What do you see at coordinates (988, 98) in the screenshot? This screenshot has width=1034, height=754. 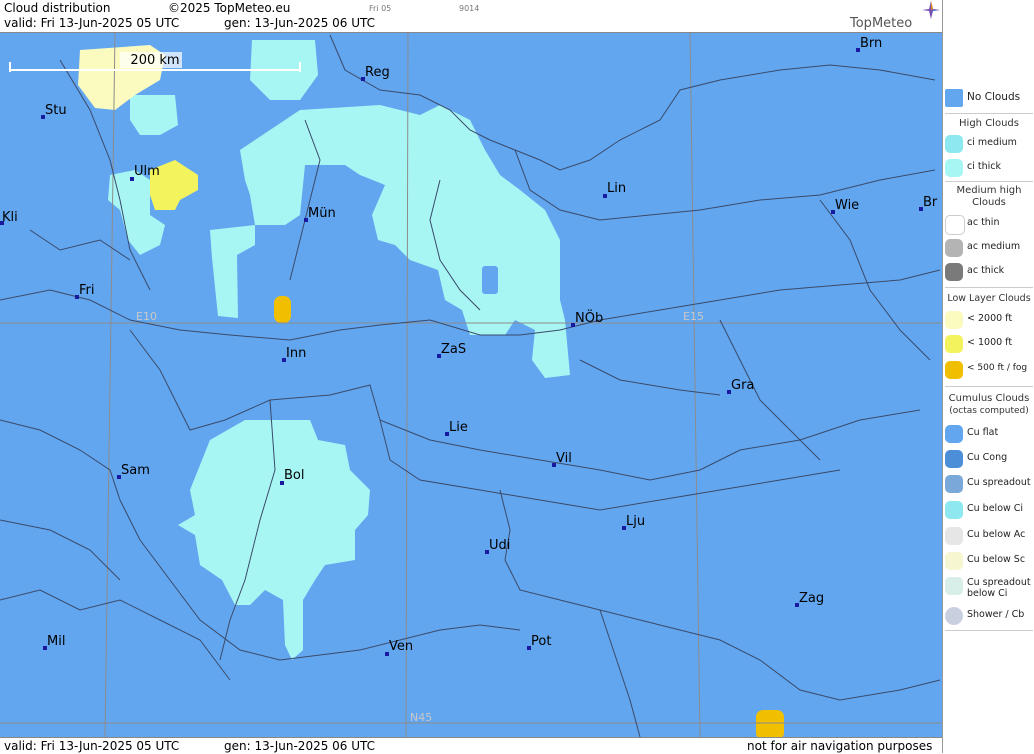 I see `legend-no-clouds: No Clouds` at bounding box center [988, 98].